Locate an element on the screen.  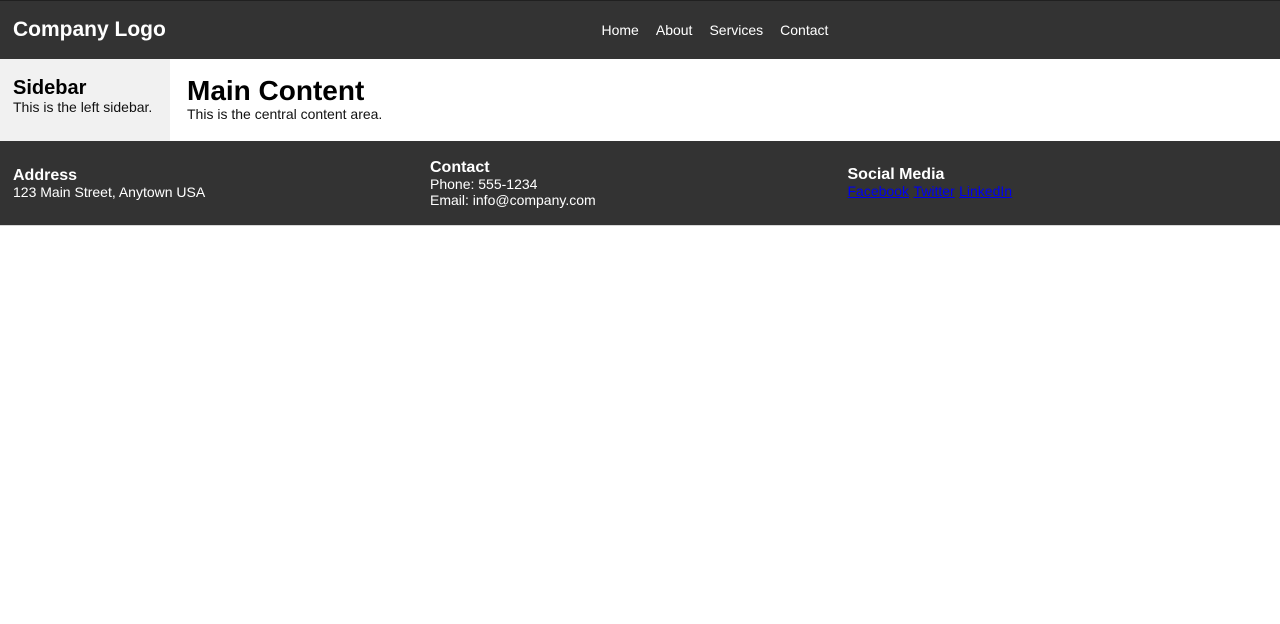
sidebar-text: This is the left sidebar. is located at coordinates (83, 107).